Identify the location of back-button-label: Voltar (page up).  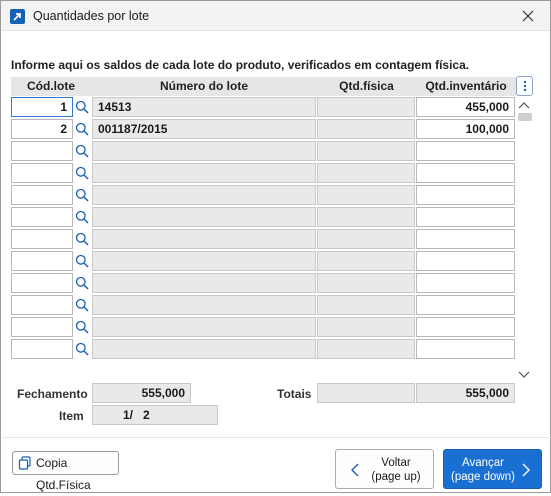
(396, 470).